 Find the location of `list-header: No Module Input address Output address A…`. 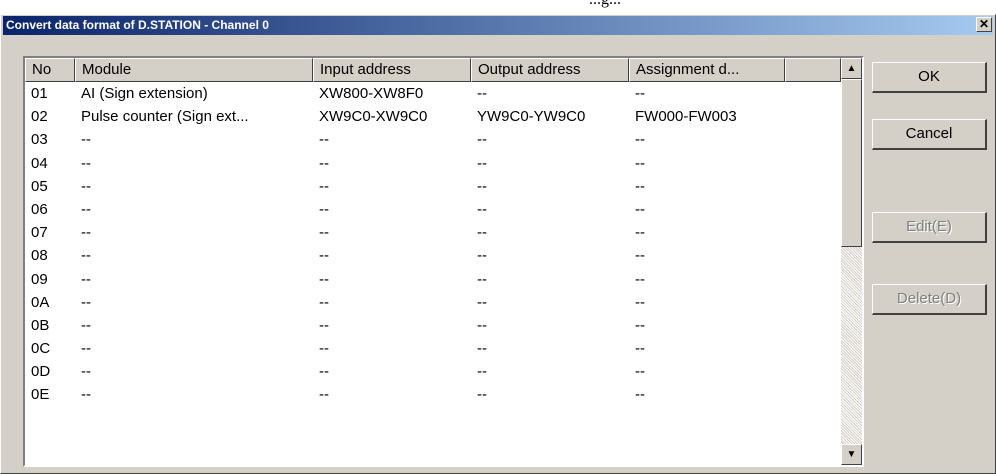

list-header: No Module Input address Output address A… is located at coordinates (433, 70).